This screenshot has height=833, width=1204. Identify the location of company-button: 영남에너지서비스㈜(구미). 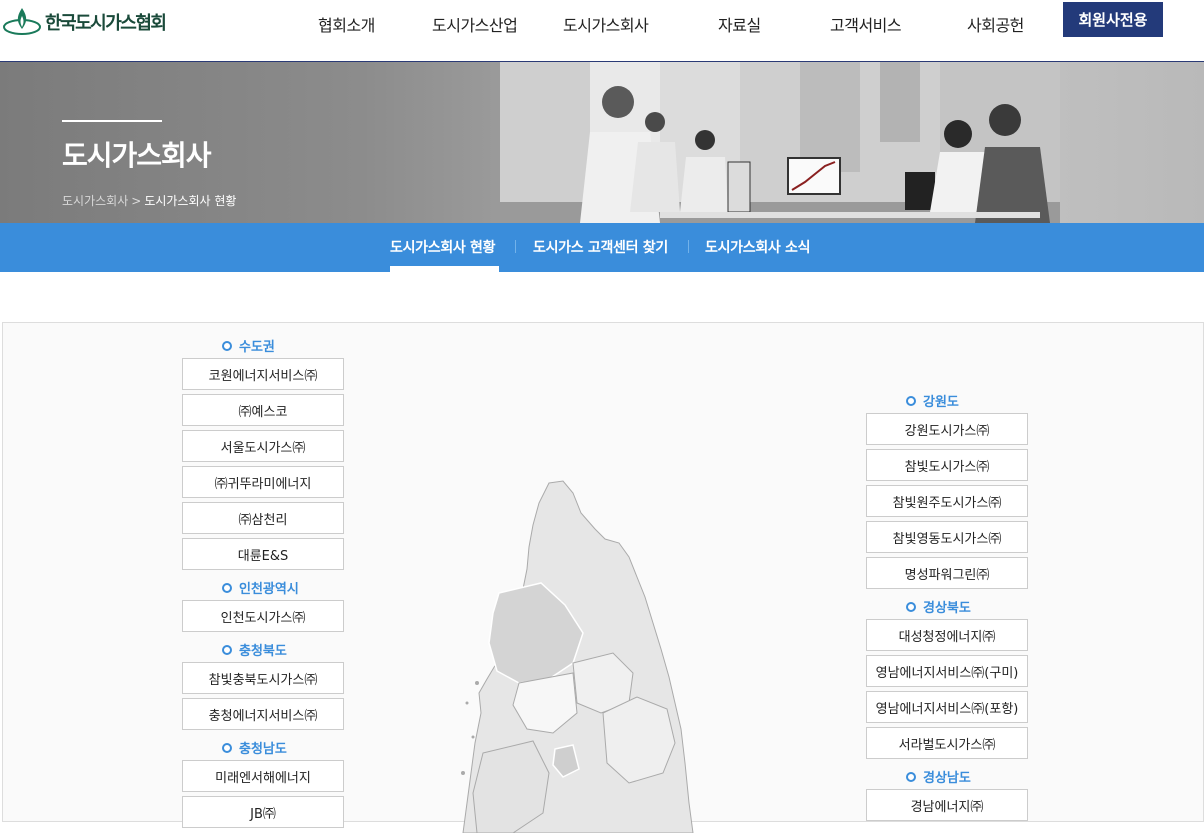
(947, 671).